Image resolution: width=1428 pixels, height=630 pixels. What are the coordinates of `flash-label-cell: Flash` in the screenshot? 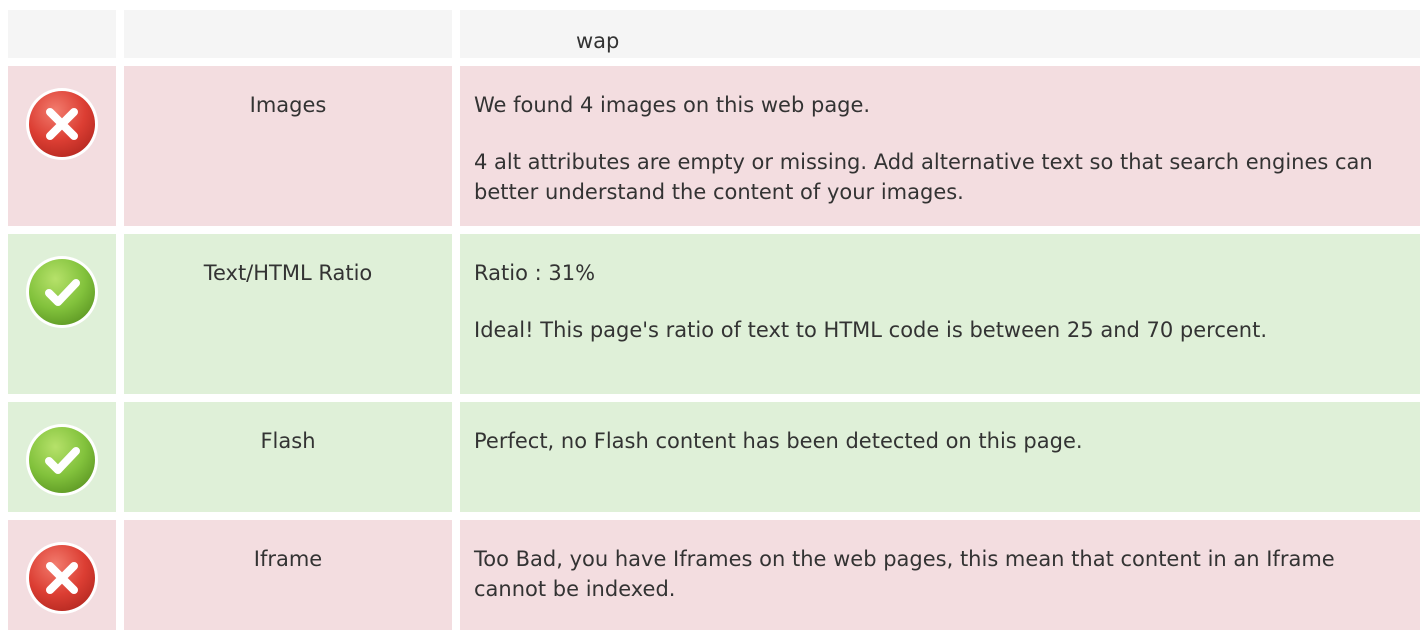 It's located at (288, 457).